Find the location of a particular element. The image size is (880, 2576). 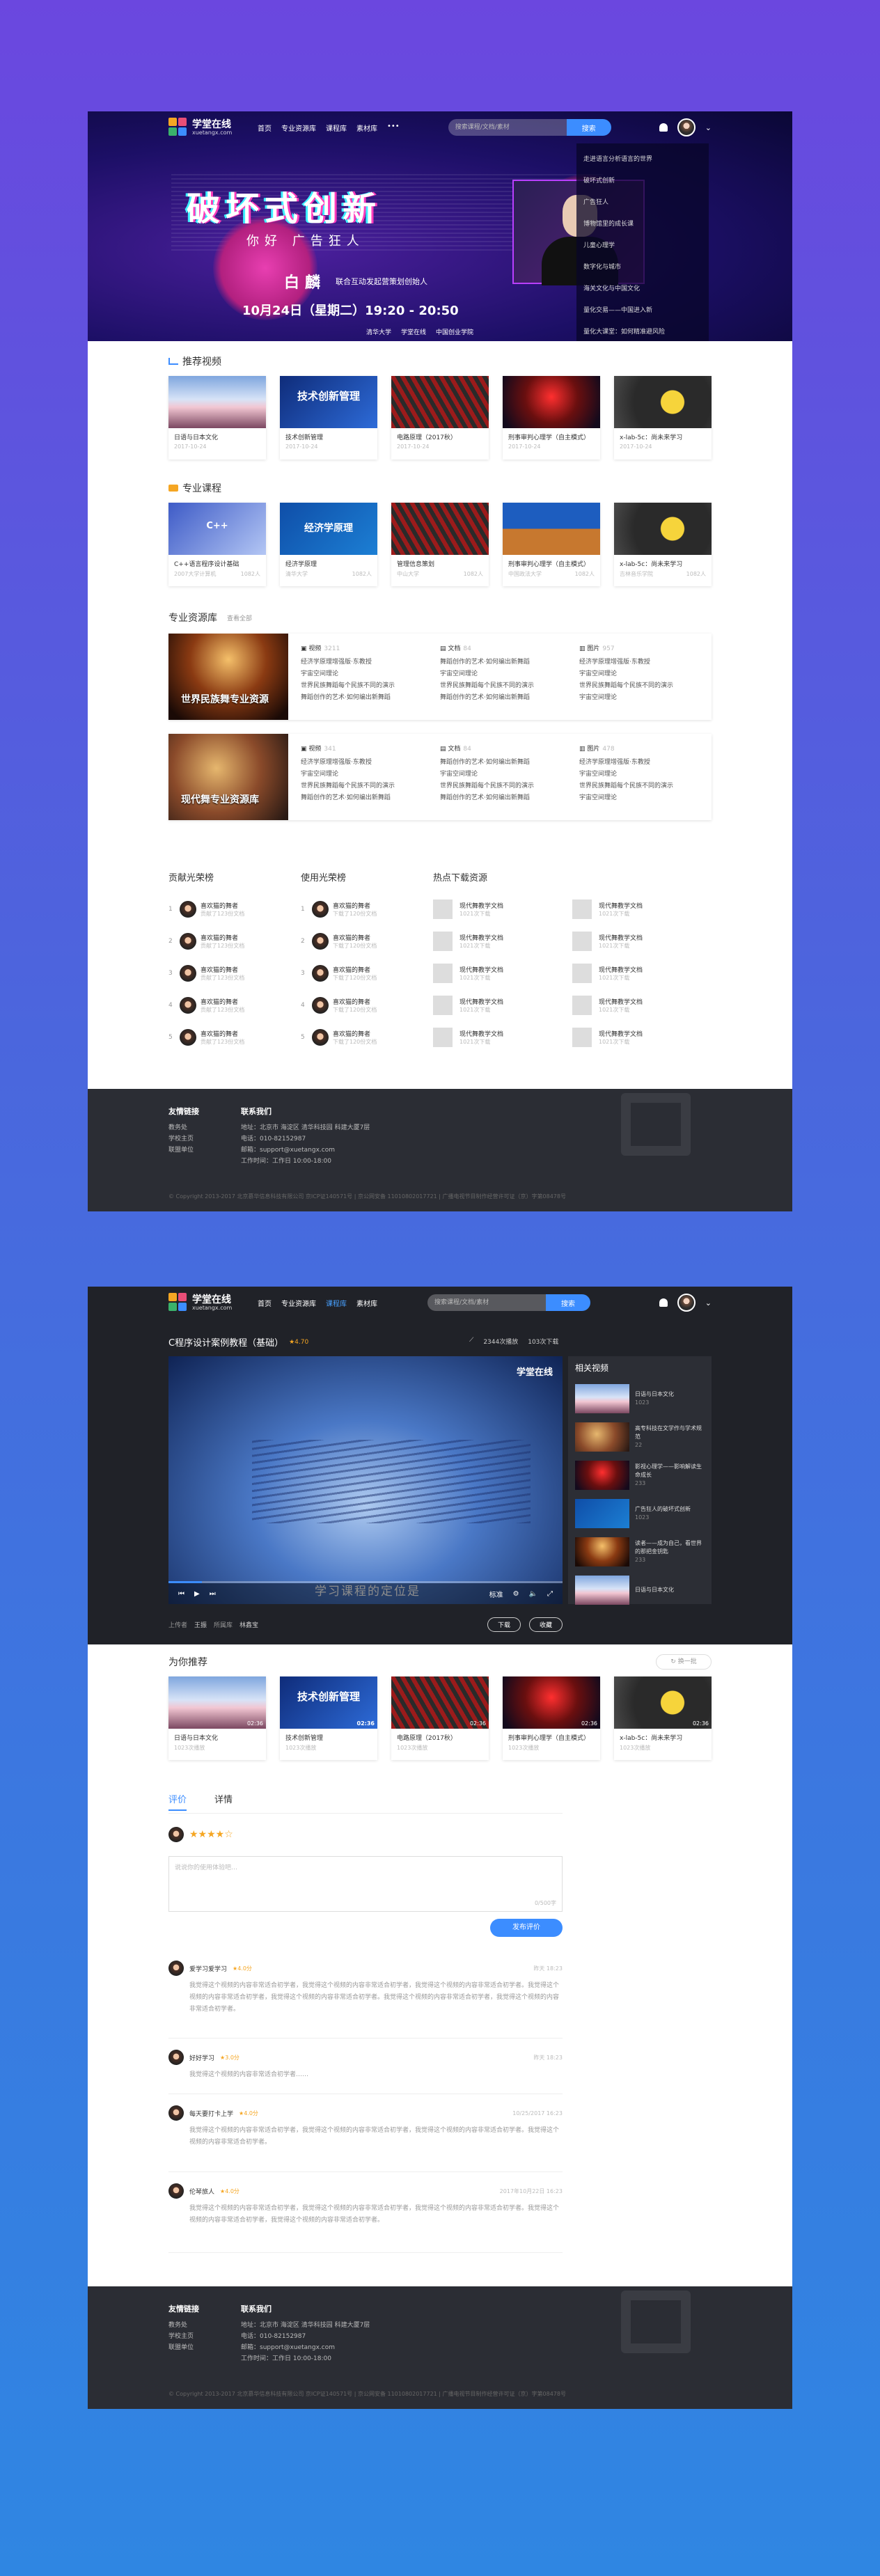

related-item: 日语与日本文化 is located at coordinates (640, 1590).